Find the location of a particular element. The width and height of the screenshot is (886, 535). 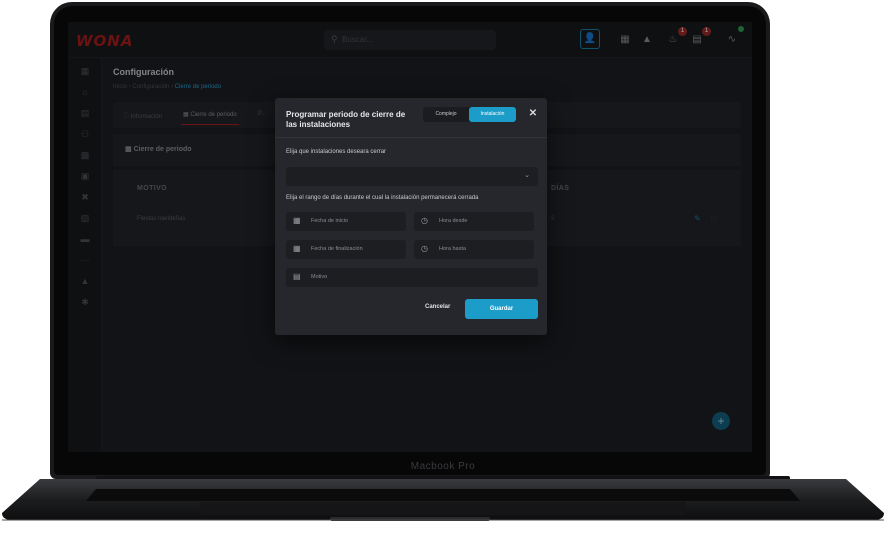

comment-icon: ▤ is located at coordinates (297, 276).